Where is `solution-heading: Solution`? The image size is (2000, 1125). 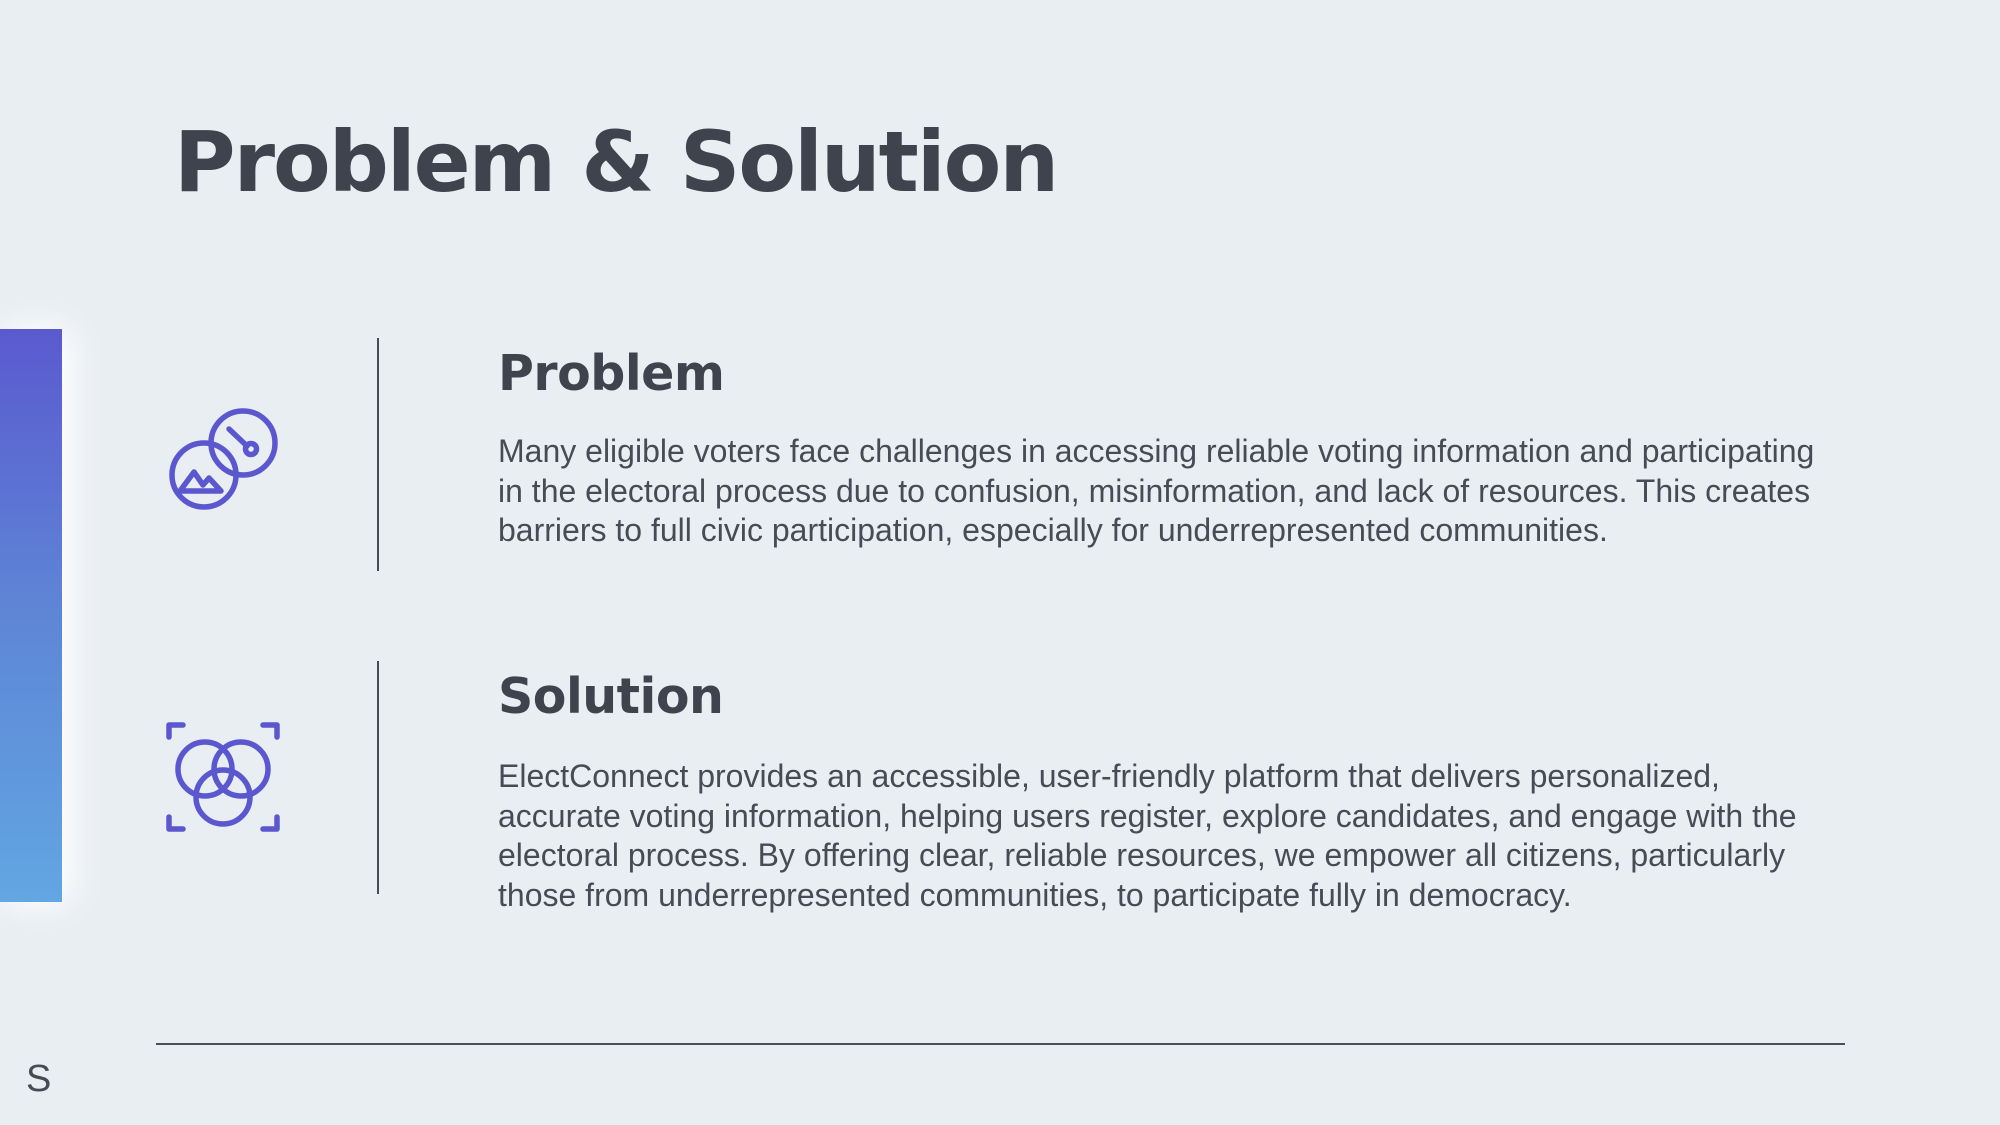
solution-heading: Solution is located at coordinates (611, 696).